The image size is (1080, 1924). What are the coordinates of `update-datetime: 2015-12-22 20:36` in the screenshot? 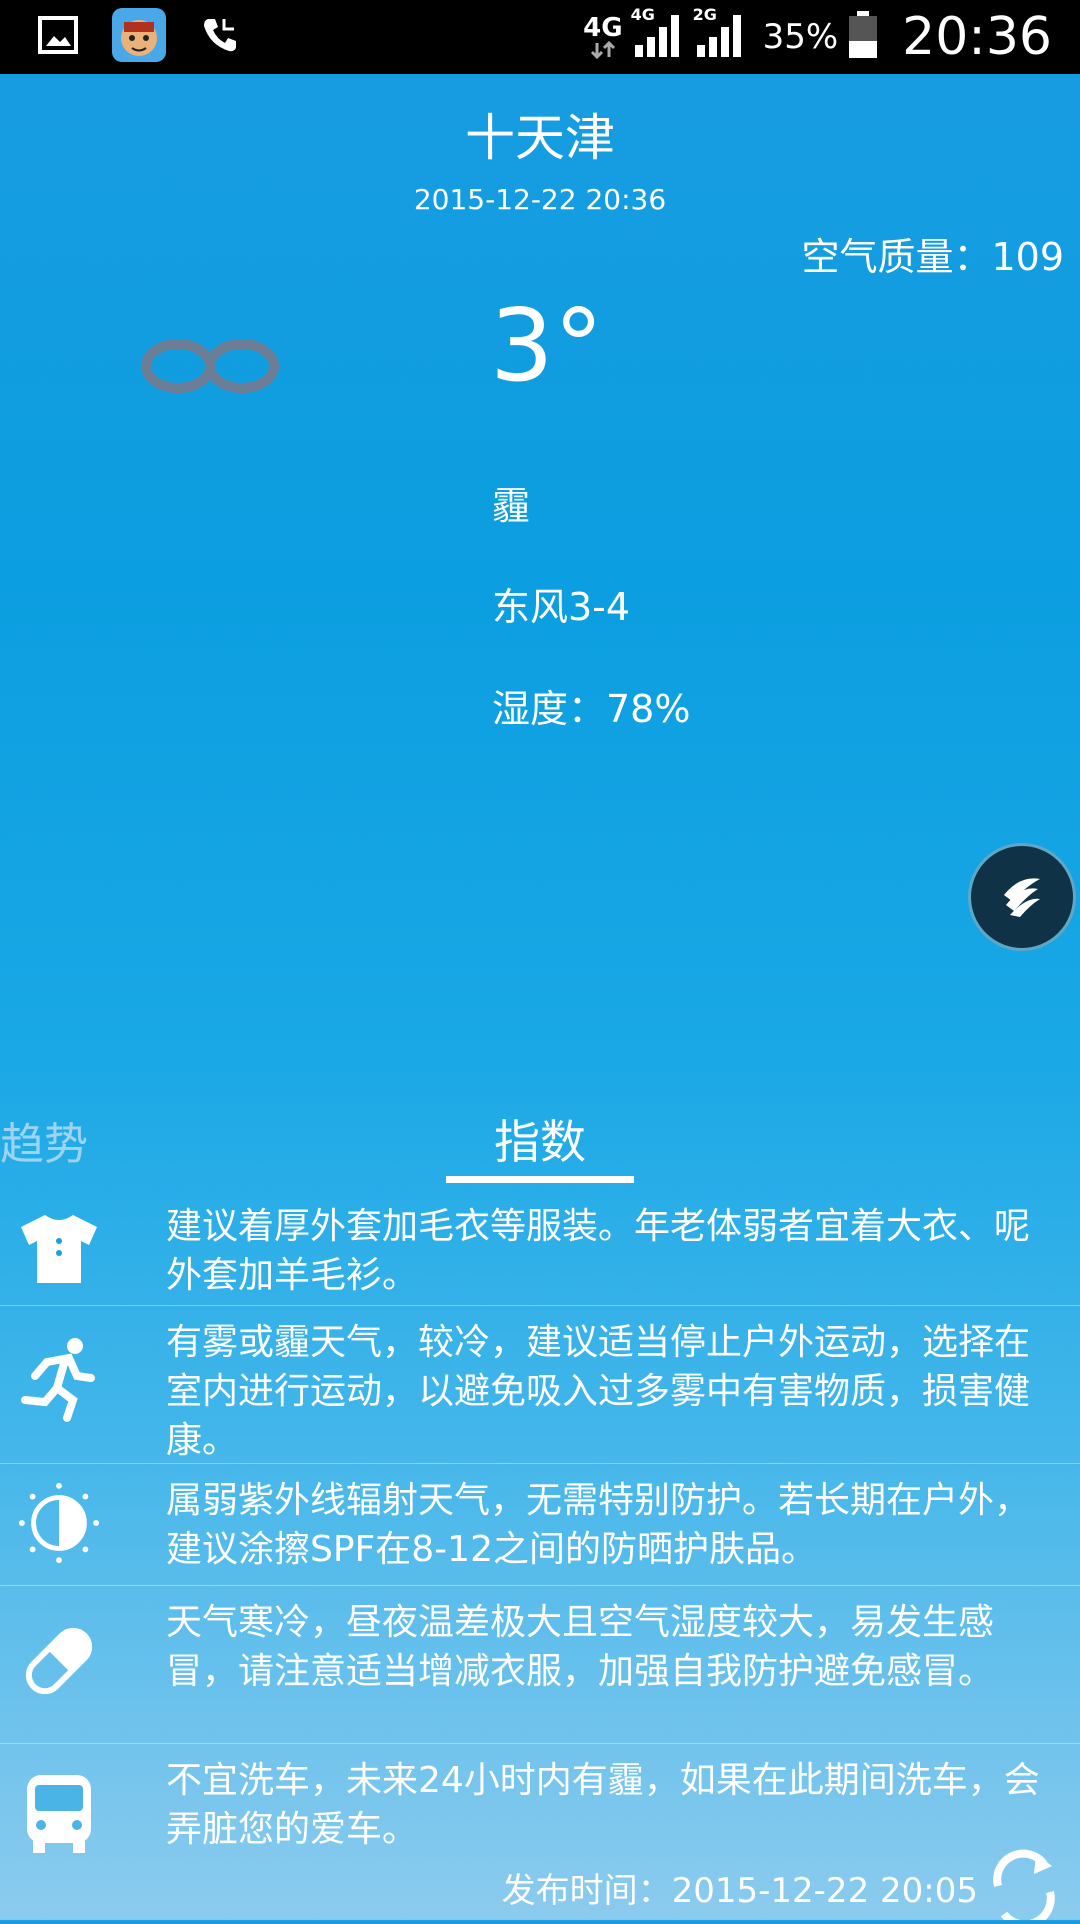 It's located at (540, 199).